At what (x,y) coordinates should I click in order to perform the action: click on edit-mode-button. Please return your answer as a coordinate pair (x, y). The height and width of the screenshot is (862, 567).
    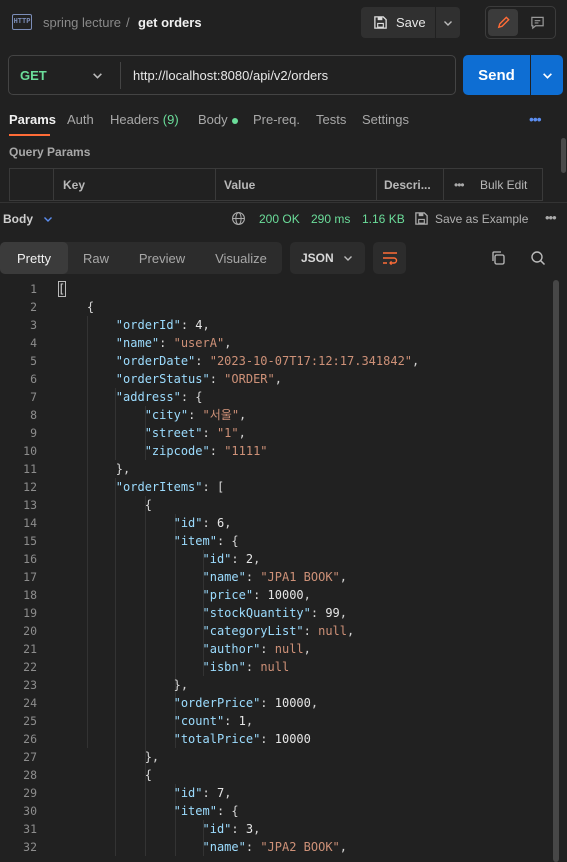
    Looking at the image, I should click on (503, 22).